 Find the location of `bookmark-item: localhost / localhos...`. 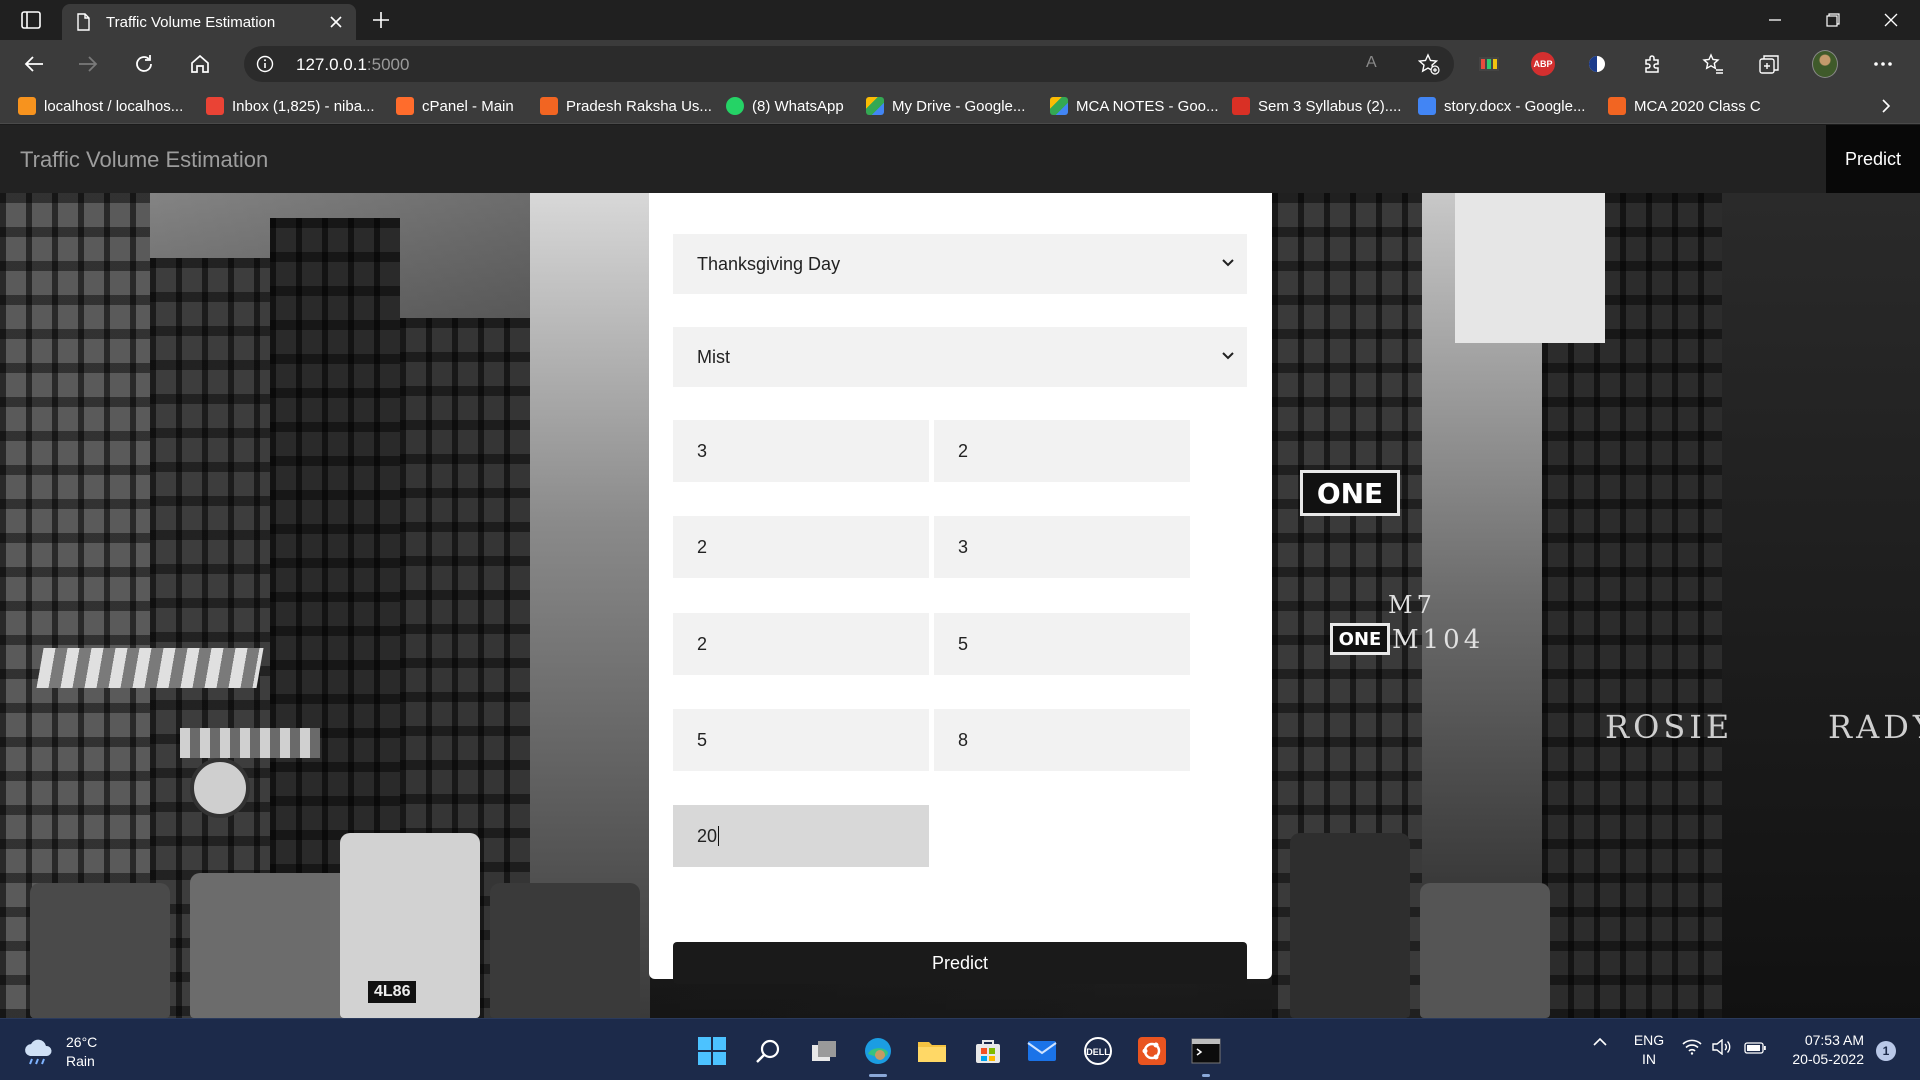

bookmark-item: localhost / localhos... is located at coordinates (100, 106).